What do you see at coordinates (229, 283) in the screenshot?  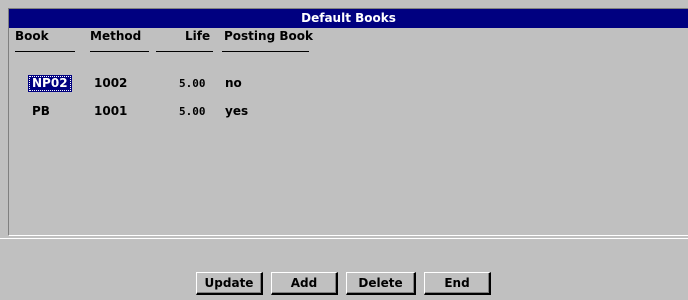 I see `update-button: Update` at bounding box center [229, 283].